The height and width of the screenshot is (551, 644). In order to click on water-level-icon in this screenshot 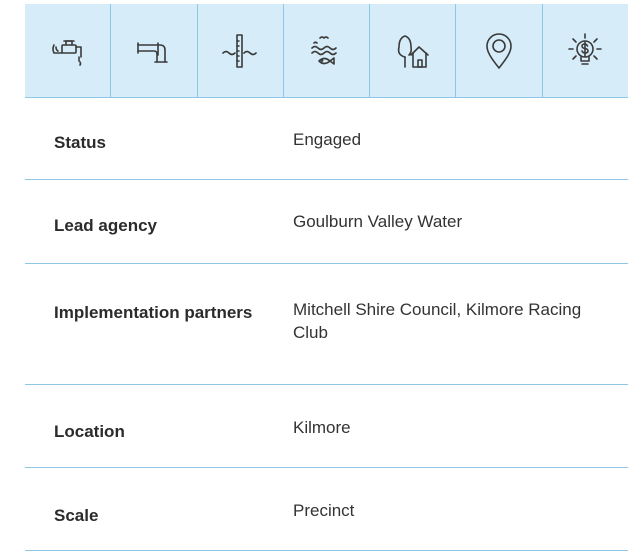, I will do `click(240, 50)`.